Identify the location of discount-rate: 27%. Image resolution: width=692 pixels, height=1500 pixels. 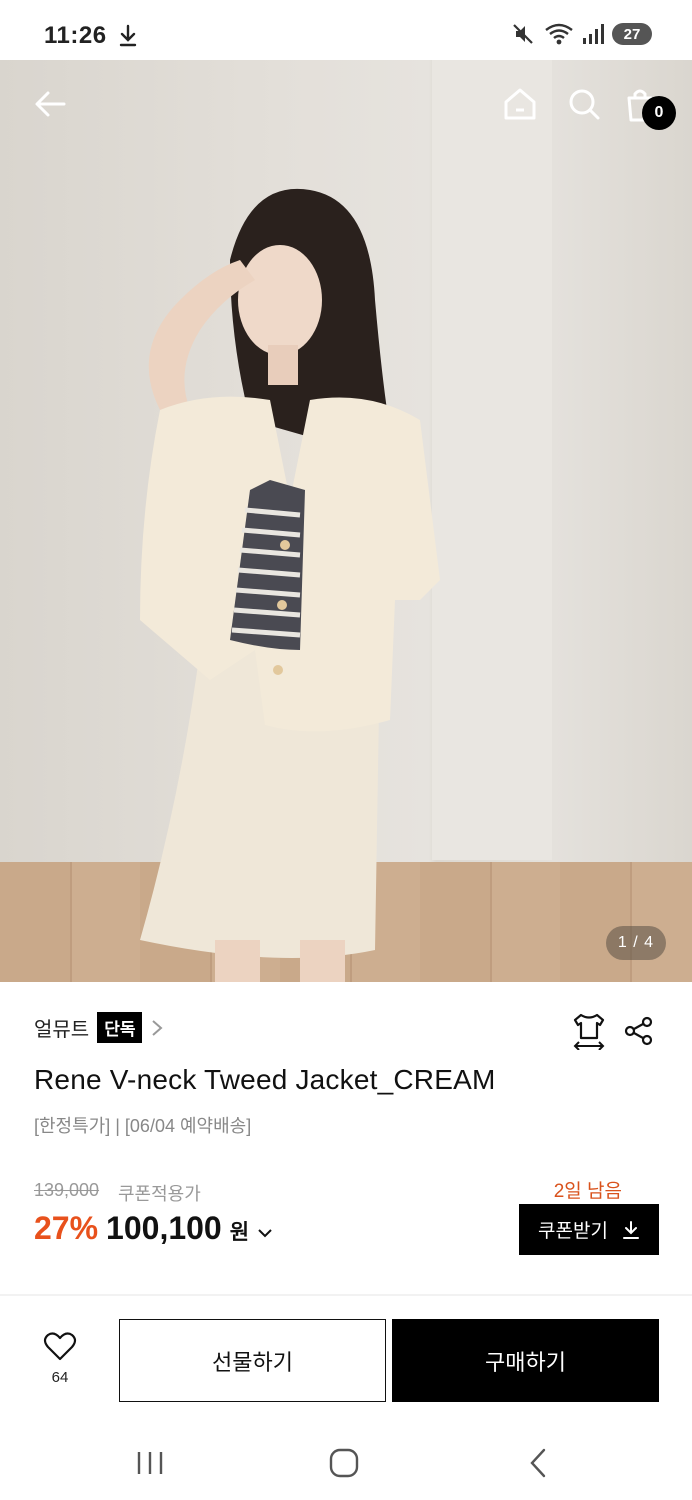
(66, 1228).